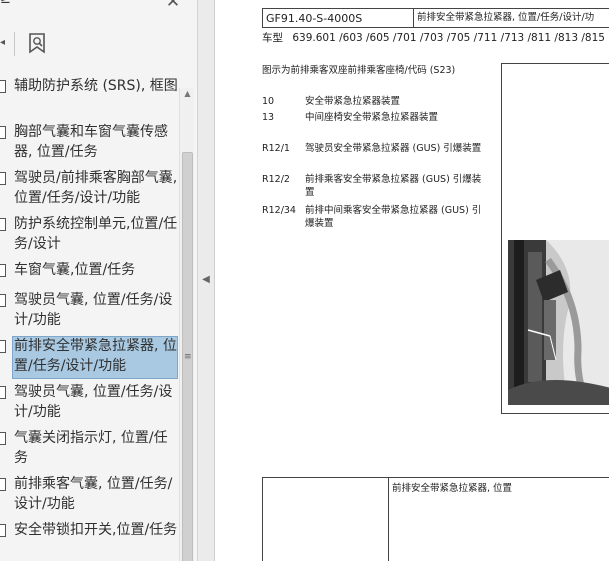 This screenshot has height=561, width=609. Describe the element at coordinates (91, 142) in the screenshot. I see `bookmark-label: 胸部气囊和车窗气囊传感器, 位置/任务` at that location.